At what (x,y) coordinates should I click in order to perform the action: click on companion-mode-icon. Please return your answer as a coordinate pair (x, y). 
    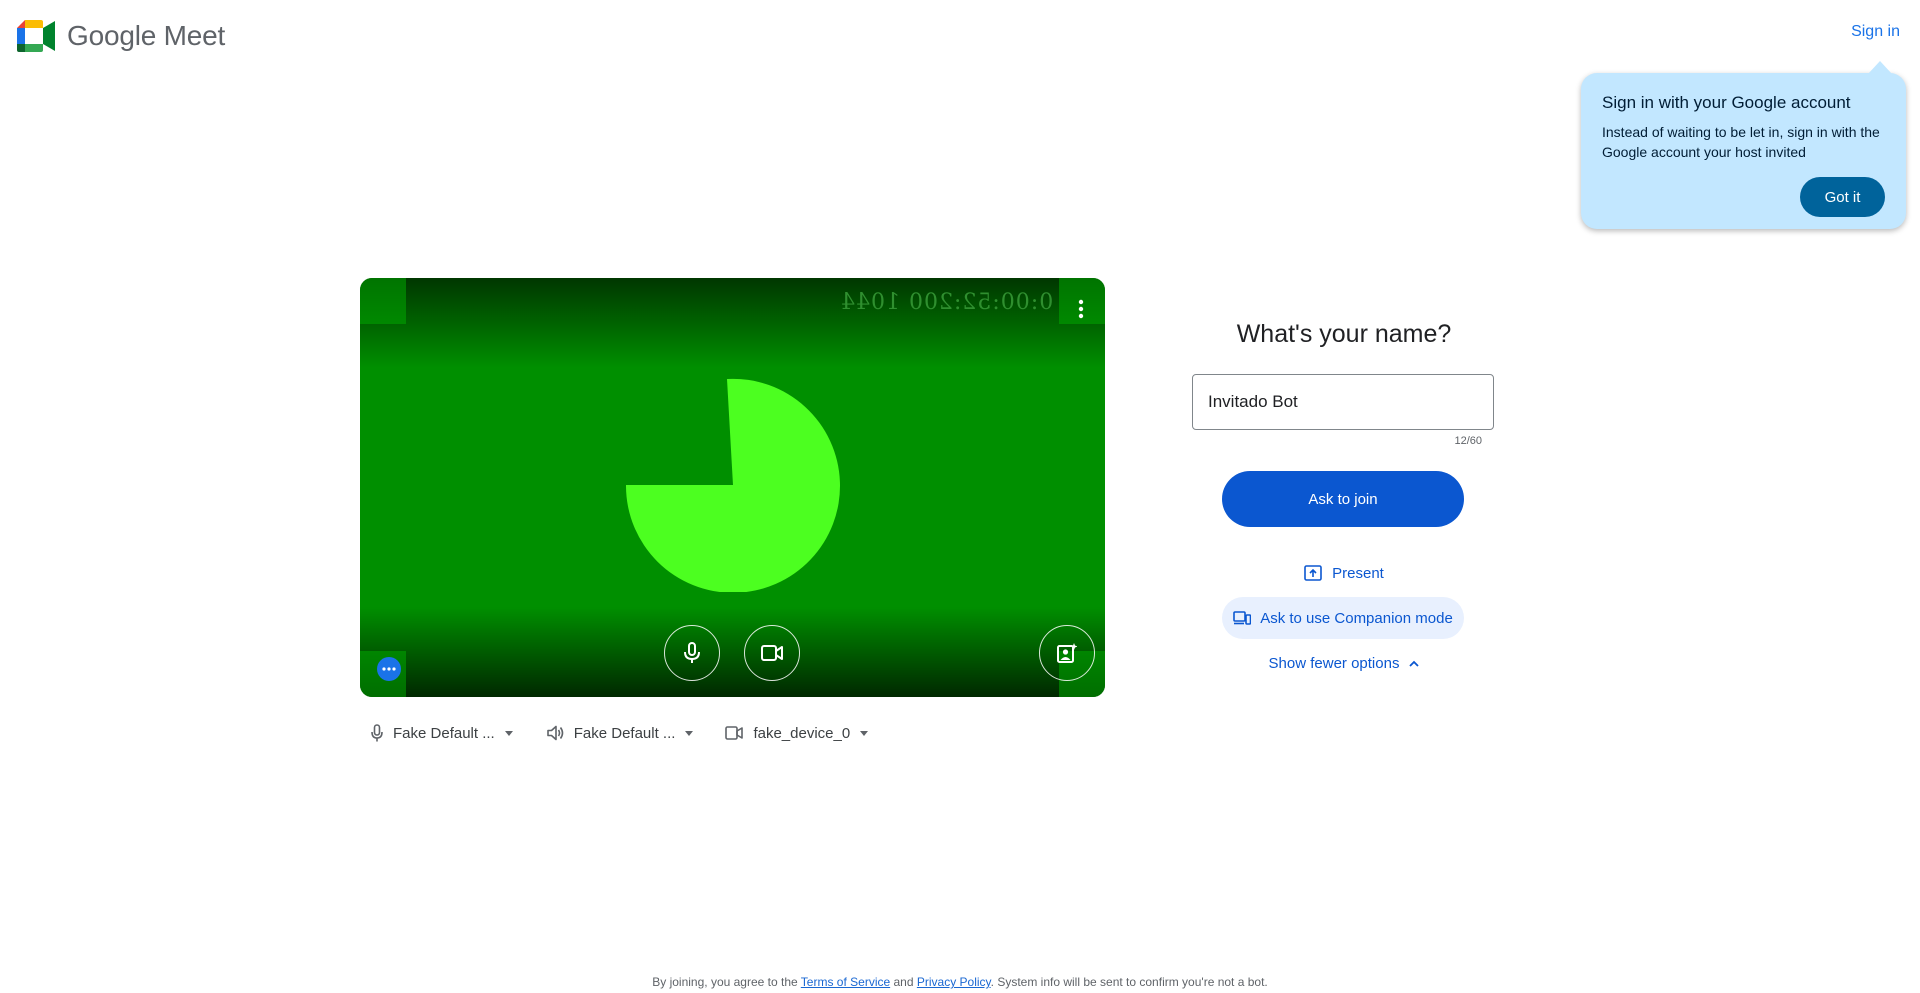
    Looking at the image, I should click on (1242, 618).